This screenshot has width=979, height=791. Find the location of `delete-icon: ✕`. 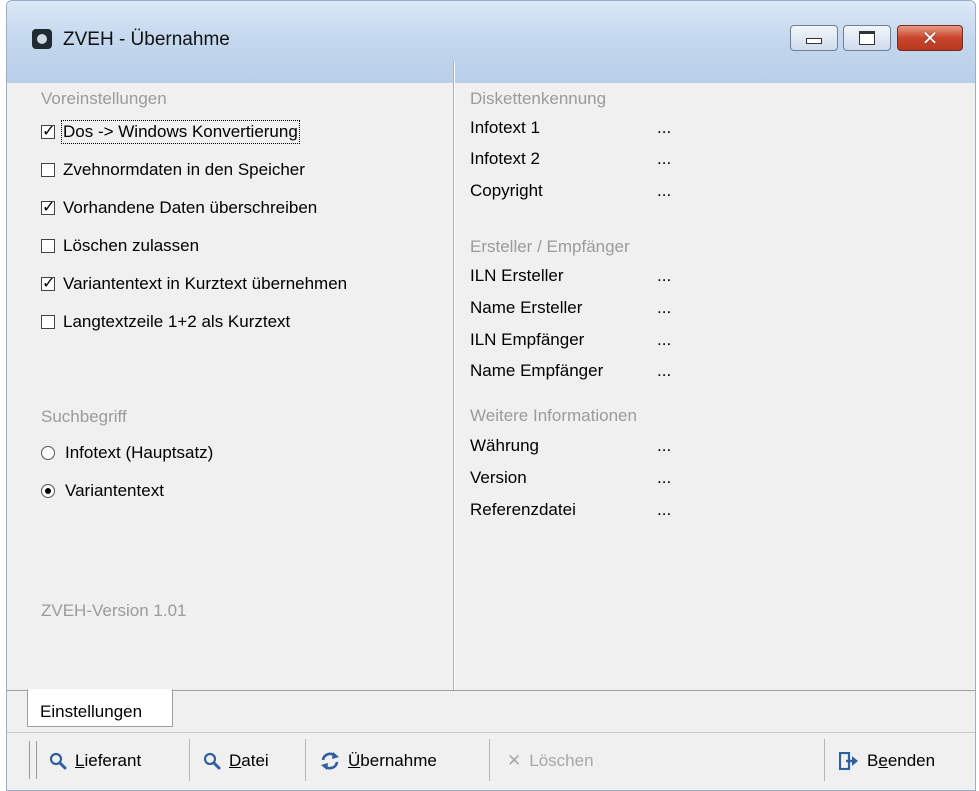

delete-icon: ✕ is located at coordinates (514, 761).